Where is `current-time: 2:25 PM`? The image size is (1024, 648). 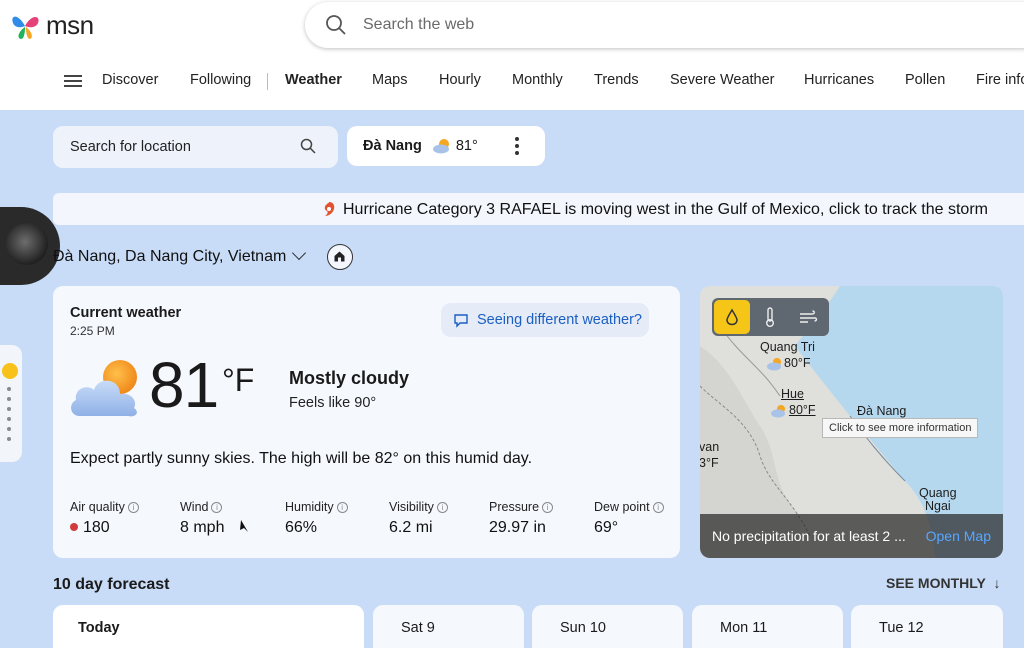
current-time: 2:25 PM is located at coordinates (92, 331).